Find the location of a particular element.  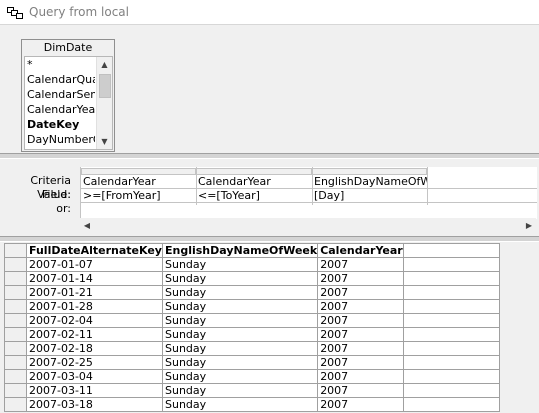

field-item: CalendarYear is located at coordinates (61, 109).